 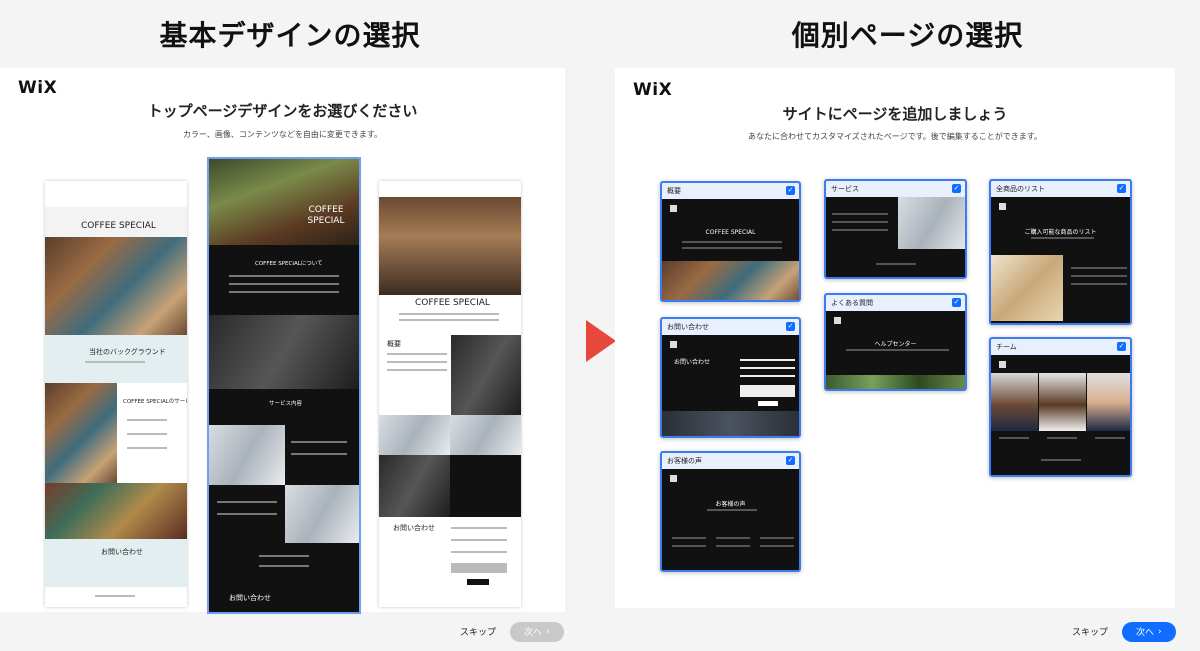 What do you see at coordinates (691, 362) in the screenshot?
I see `page-card-contact-title: お問い合わせ` at bounding box center [691, 362].